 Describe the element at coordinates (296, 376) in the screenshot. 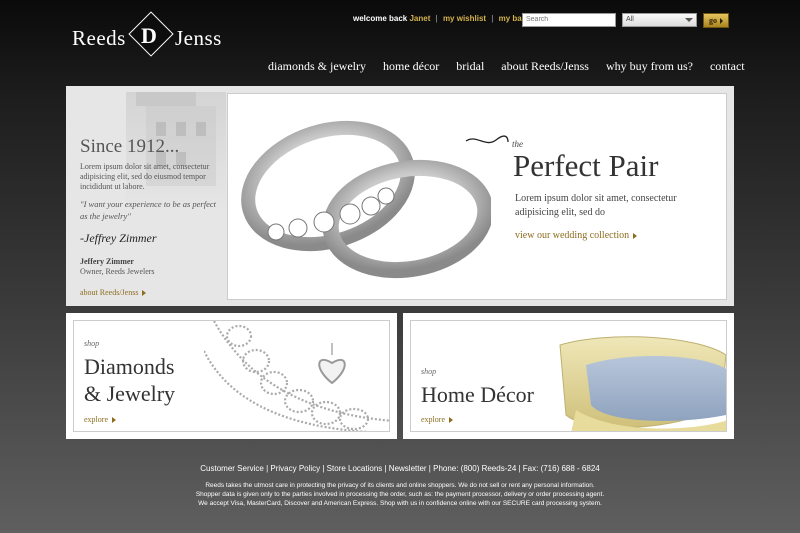

I see `necklace-image` at that location.